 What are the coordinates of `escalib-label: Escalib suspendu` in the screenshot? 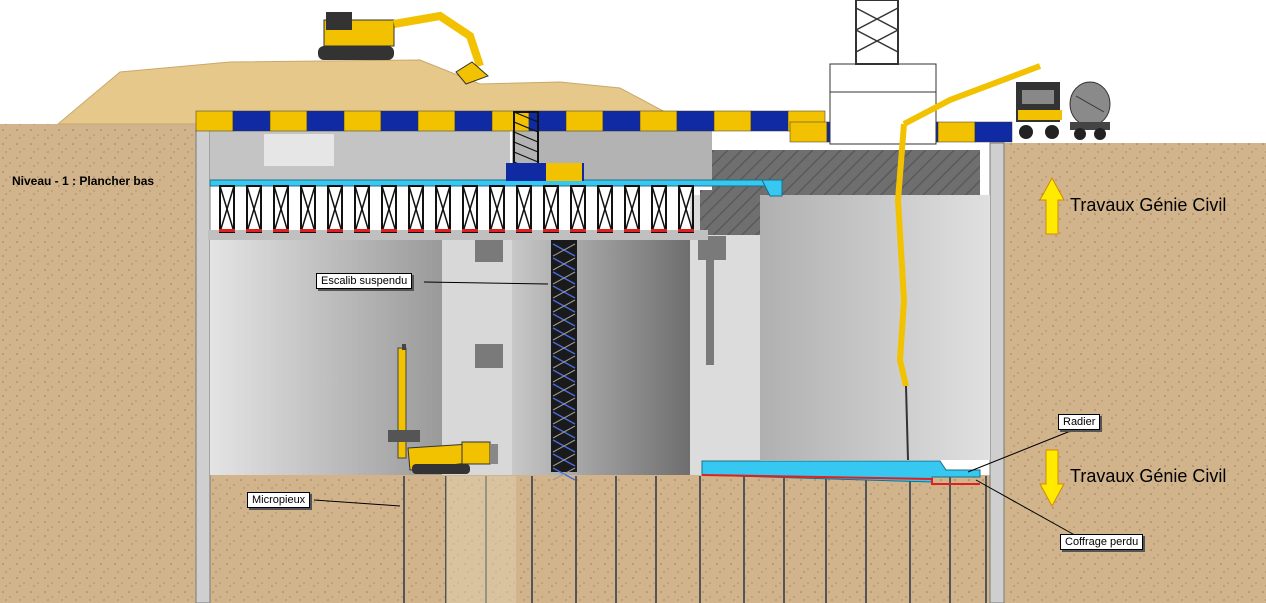 It's located at (364, 281).